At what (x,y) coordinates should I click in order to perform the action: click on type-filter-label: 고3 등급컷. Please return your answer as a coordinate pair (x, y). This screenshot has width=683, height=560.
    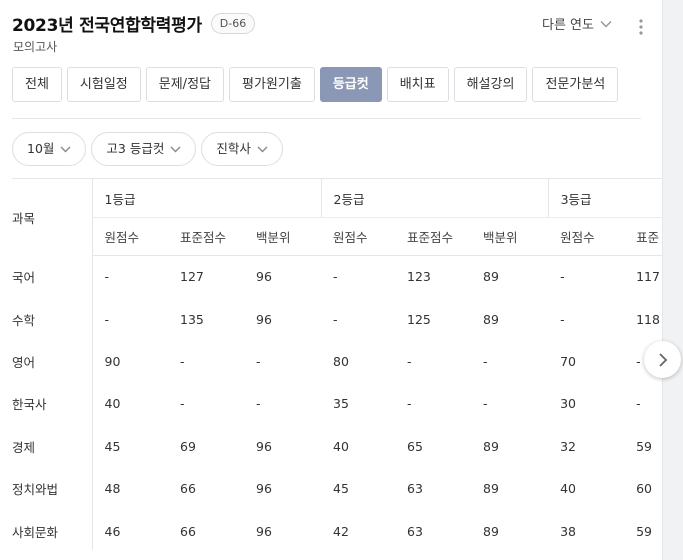
    Looking at the image, I should click on (135, 148).